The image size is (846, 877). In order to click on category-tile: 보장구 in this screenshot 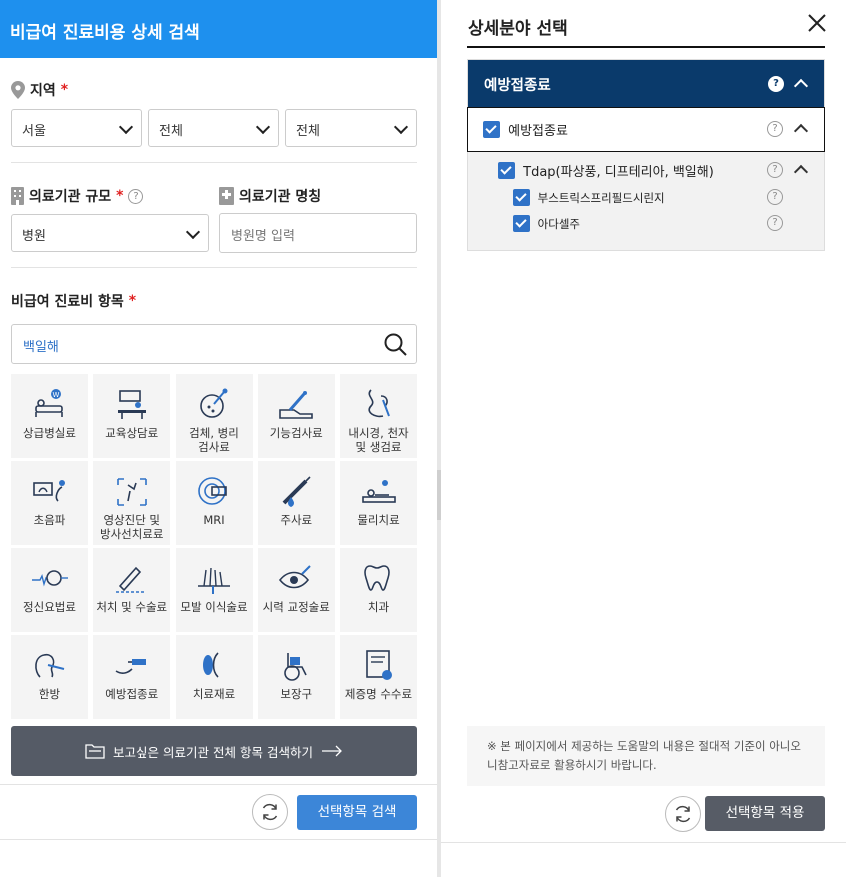, I will do `click(296, 677)`.